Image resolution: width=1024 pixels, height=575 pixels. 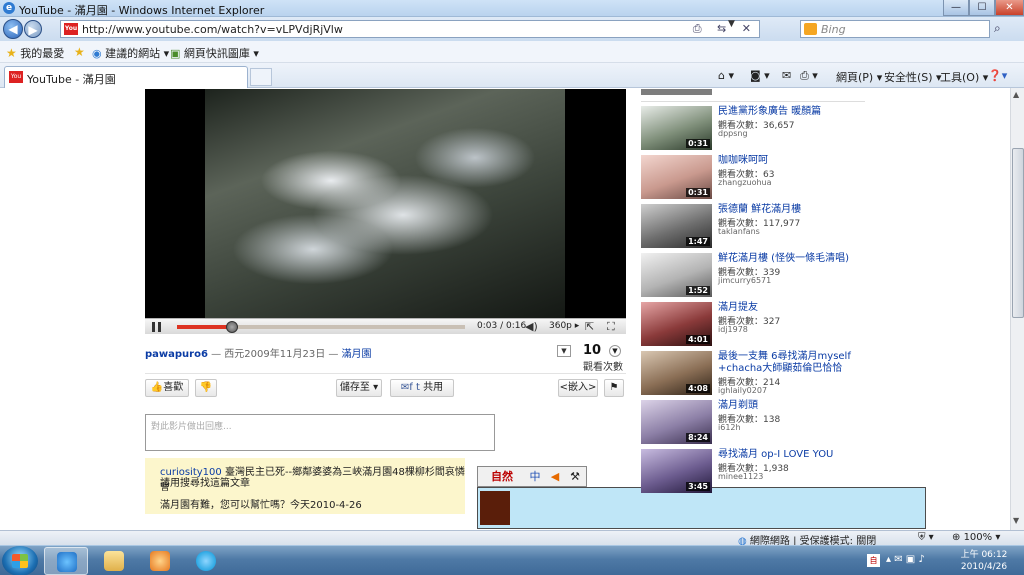 What do you see at coordinates (126, 77) in the screenshot?
I see `tab-youtube: You YouTube - 滿月園` at bounding box center [126, 77].